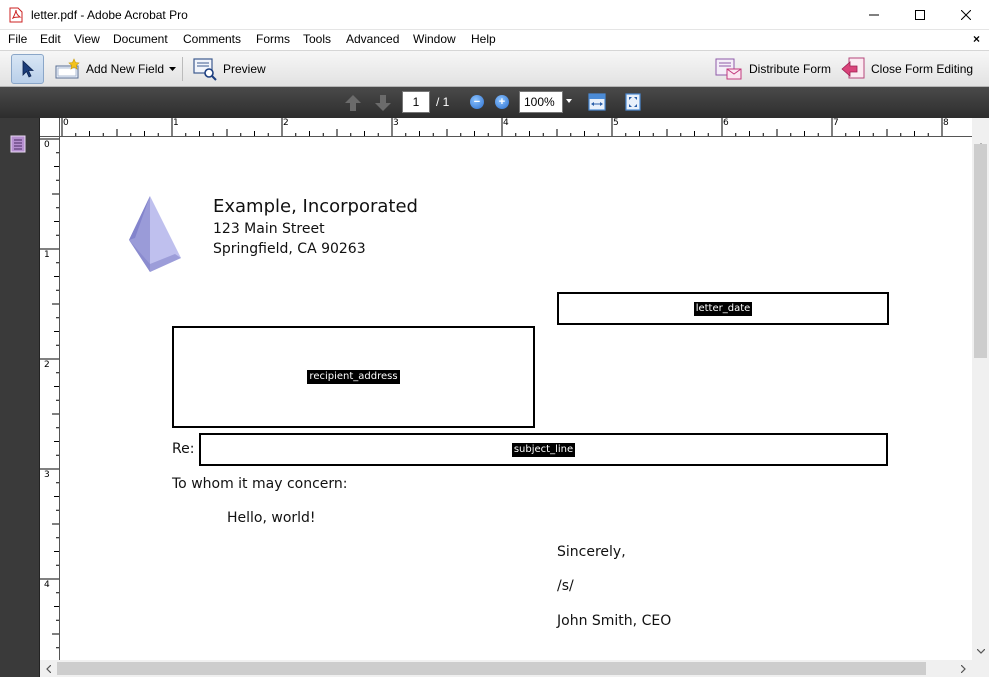  I want to click on add-new-field-button: Add New Field, so click(116, 69).